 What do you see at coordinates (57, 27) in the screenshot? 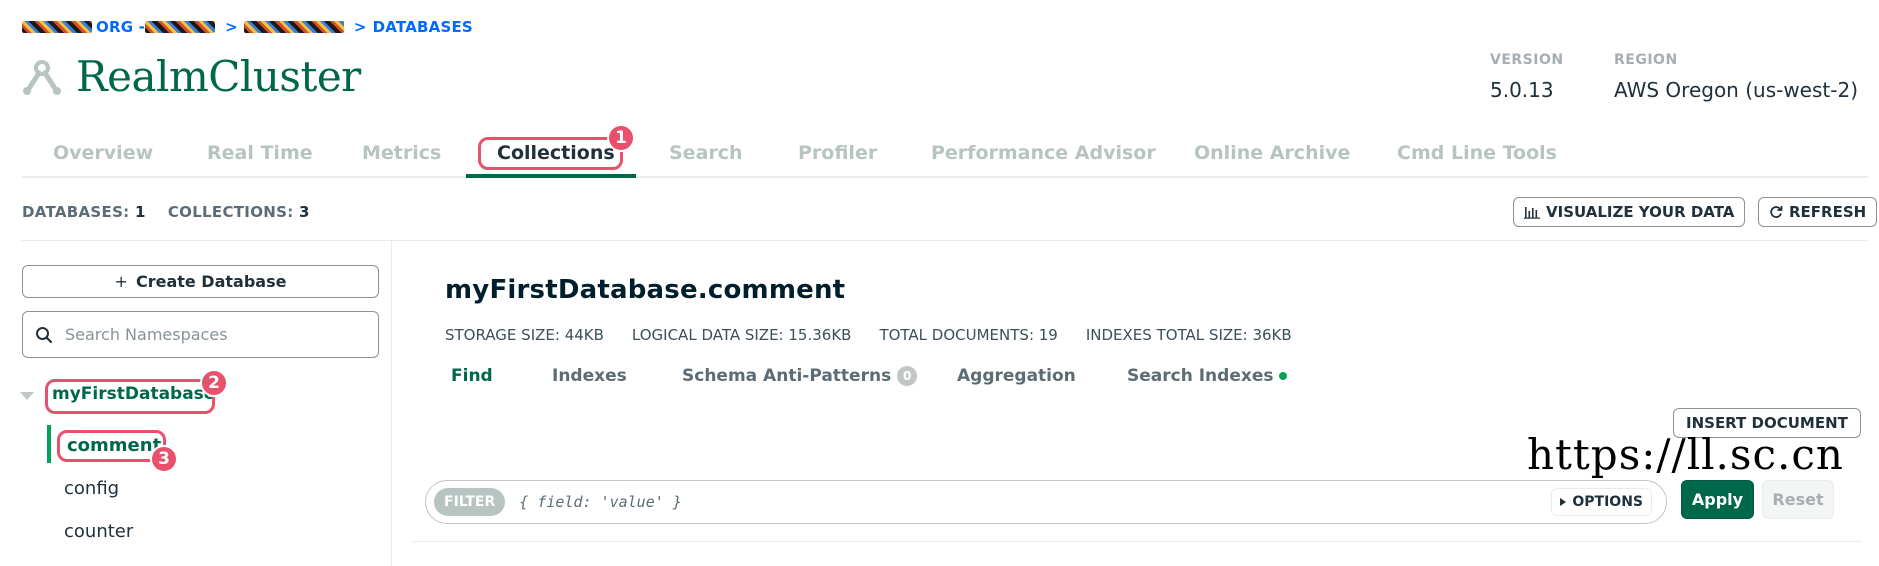
I see `org-avatar-image` at bounding box center [57, 27].